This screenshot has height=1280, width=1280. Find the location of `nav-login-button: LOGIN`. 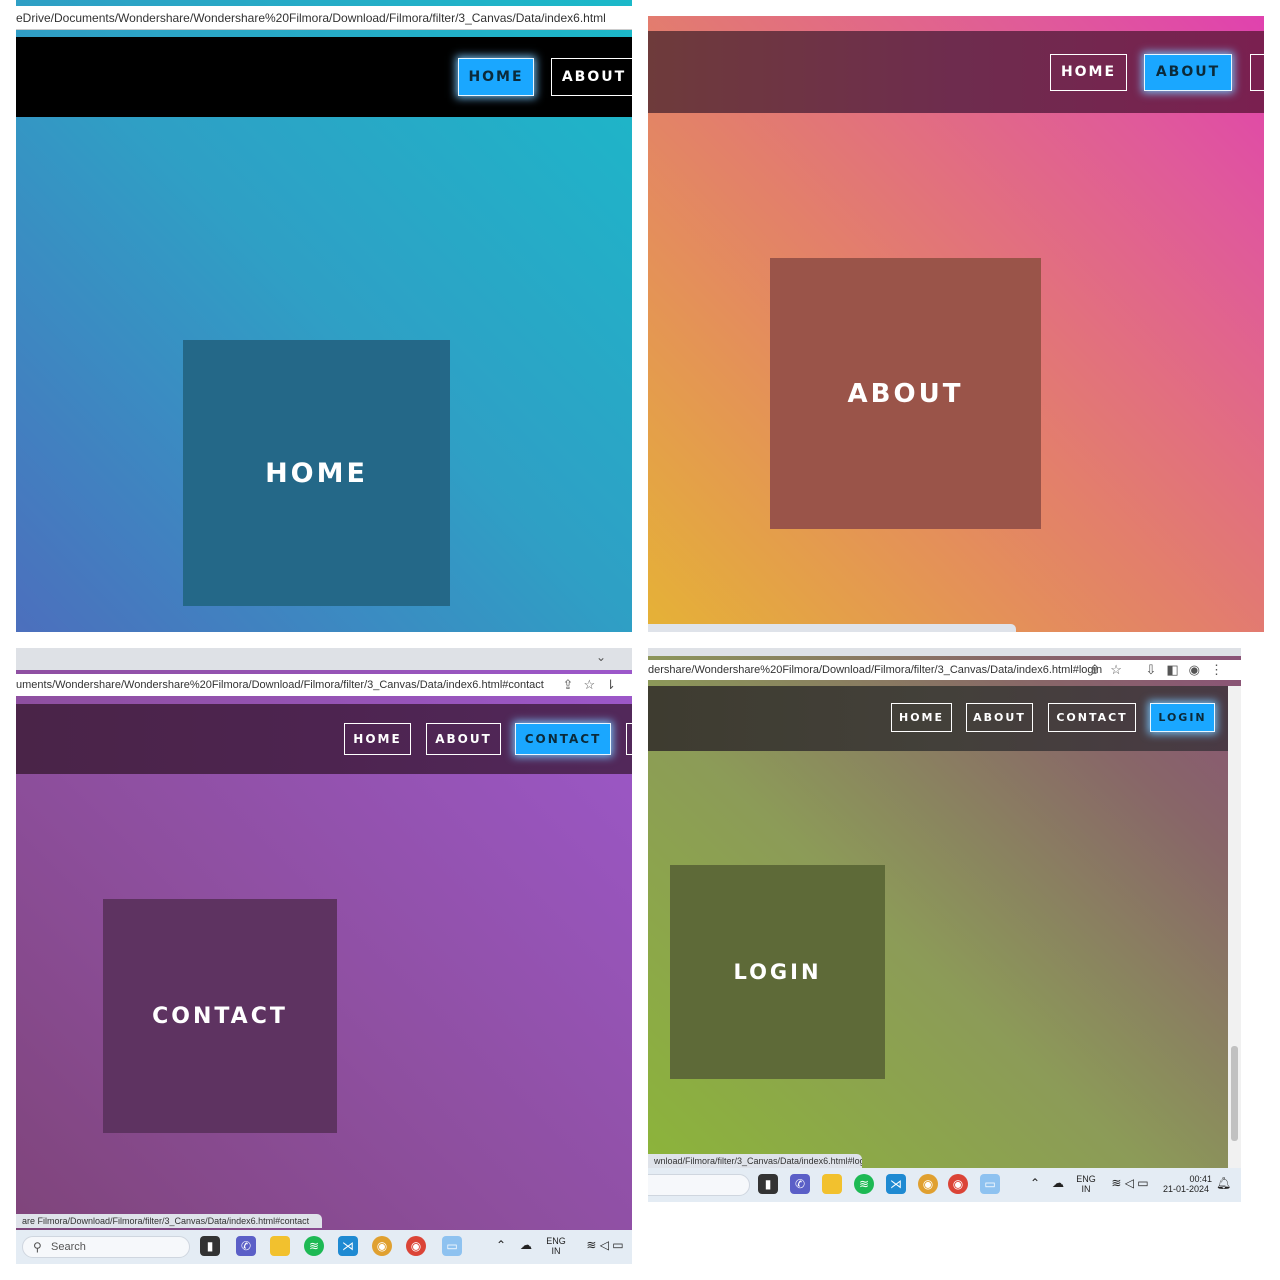

nav-login-button: LOGIN is located at coordinates (1182, 717).